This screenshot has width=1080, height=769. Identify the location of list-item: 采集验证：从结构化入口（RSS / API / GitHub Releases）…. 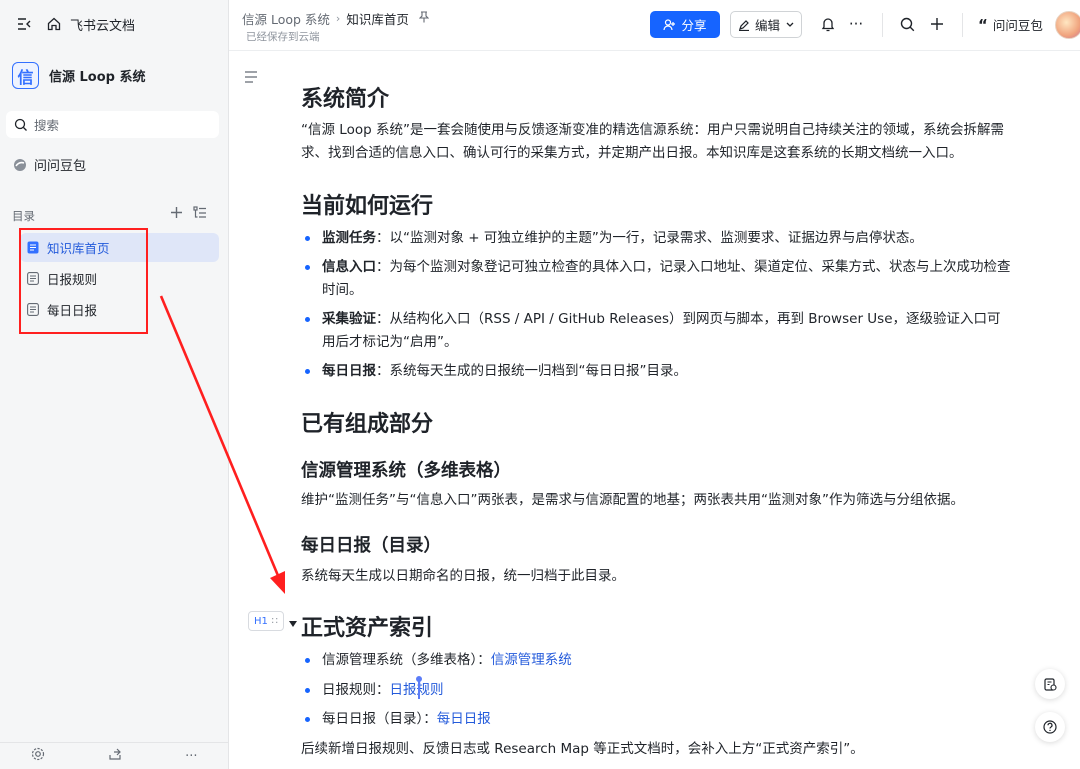
(657, 331).